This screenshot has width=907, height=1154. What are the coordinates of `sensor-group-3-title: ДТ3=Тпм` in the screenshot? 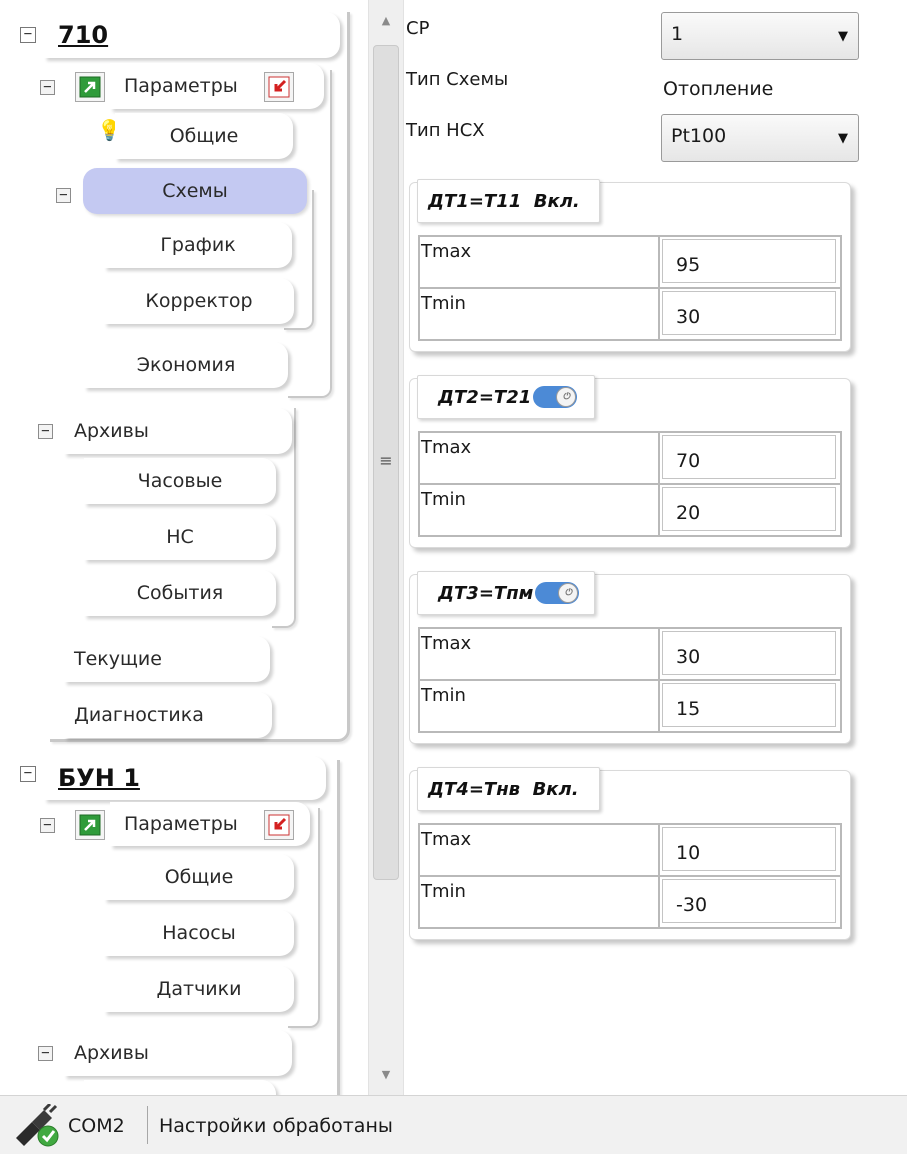 It's located at (486, 593).